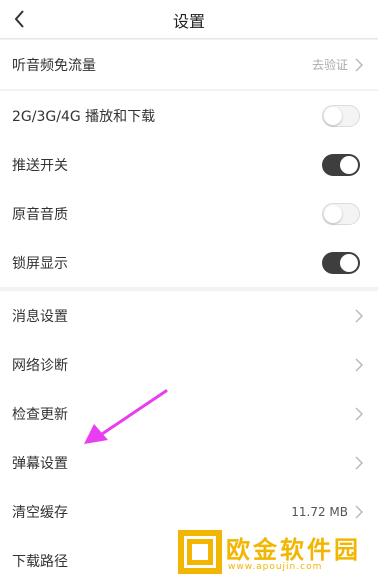 This screenshot has width=378, height=585. Describe the element at coordinates (40, 561) in the screenshot. I see `download-path-label: 下载路径` at that location.